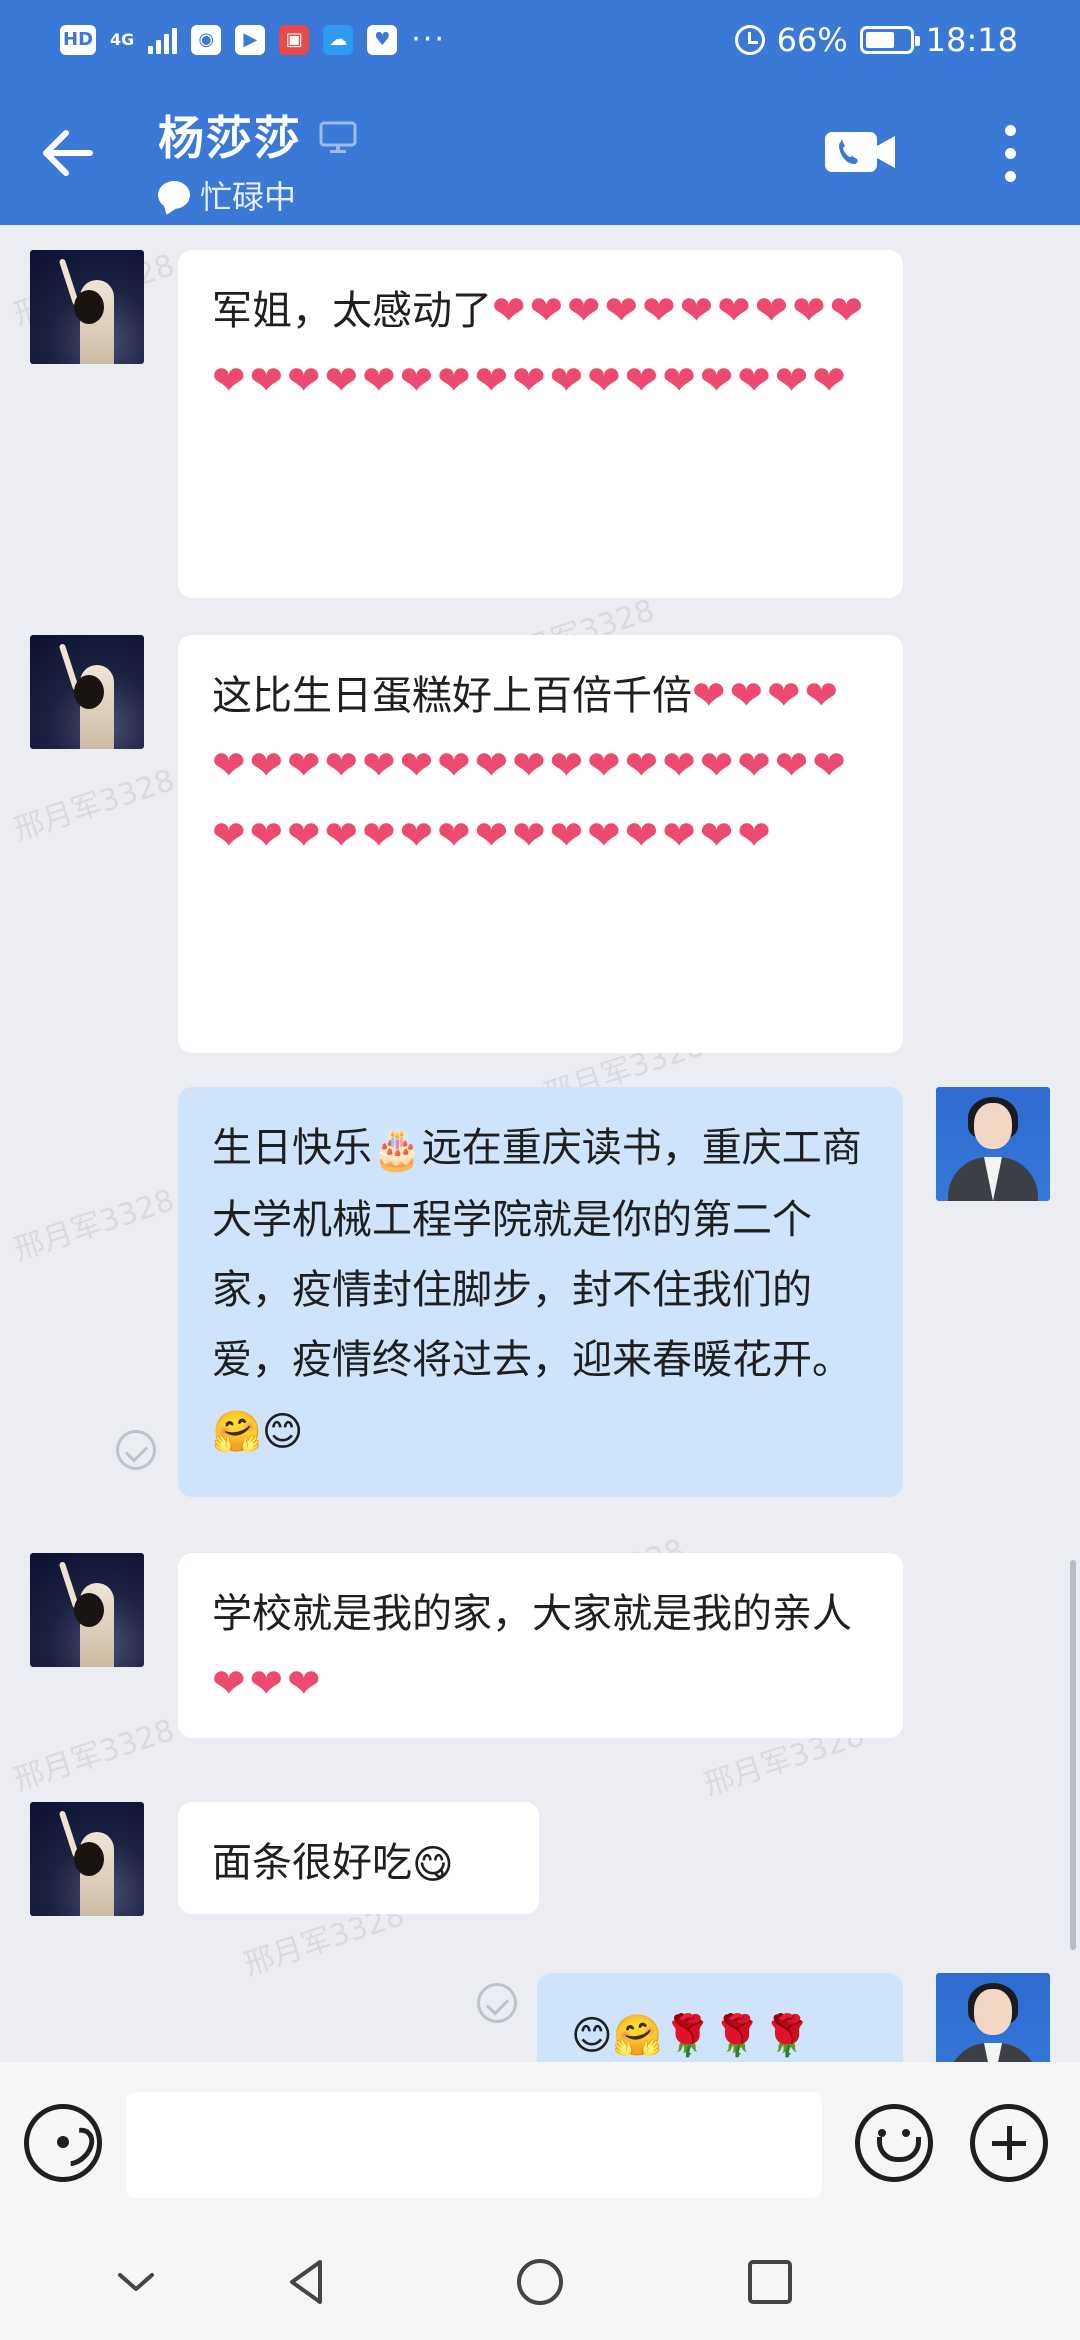 The image size is (1080, 2340). Describe the element at coordinates (63, 2143) in the screenshot. I see `voice-icon` at that location.